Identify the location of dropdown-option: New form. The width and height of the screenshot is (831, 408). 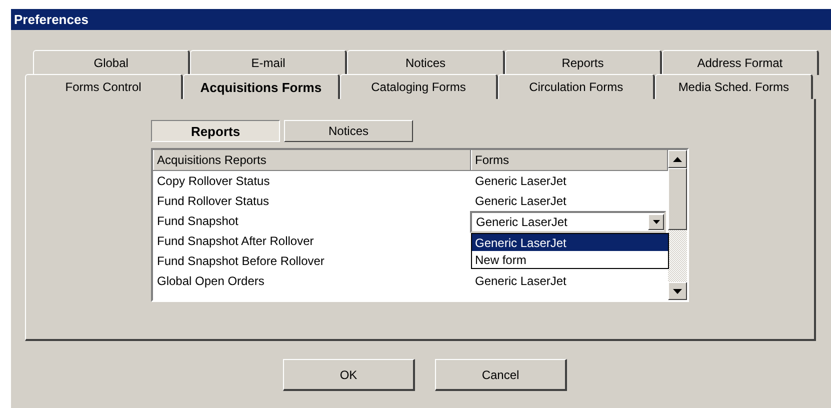
(570, 259).